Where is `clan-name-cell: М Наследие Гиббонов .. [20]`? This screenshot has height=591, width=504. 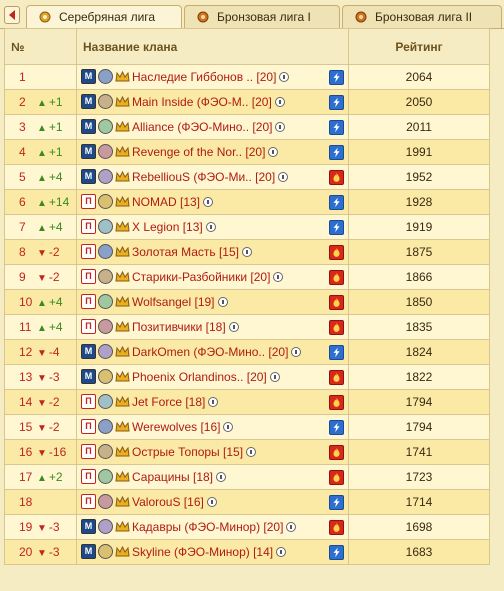 clan-name-cell: М Наследие Гиббонов .. [20] is located at coordinates (212, 77).